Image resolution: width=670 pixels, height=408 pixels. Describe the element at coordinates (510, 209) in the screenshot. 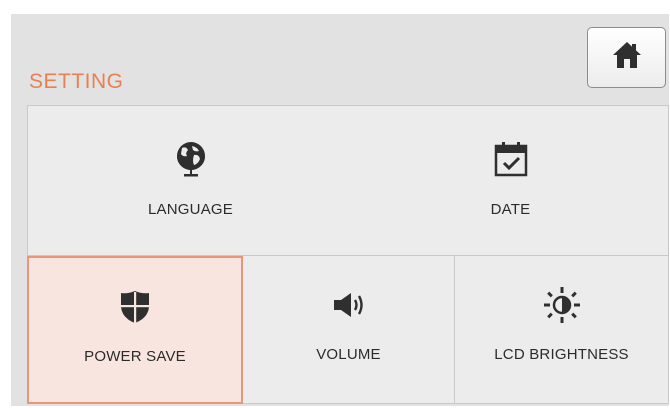

I see `date-label: DATE` at that location.